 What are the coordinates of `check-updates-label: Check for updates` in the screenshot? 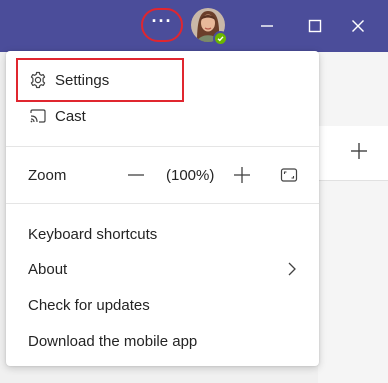 It's located at (89, 305).